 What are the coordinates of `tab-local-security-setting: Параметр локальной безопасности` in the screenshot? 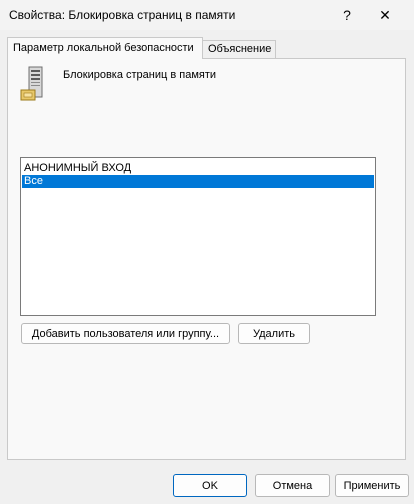 It's located at (105, 48).